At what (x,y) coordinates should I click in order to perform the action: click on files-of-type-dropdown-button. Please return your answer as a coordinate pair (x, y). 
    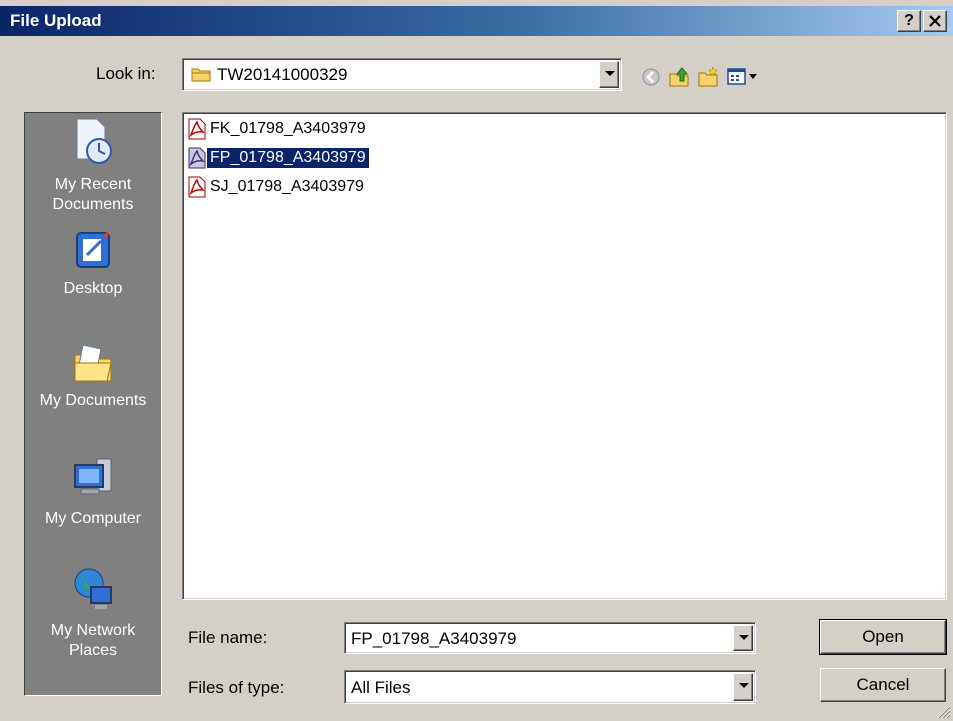
    Looking at the image, I should click on (743, 687).